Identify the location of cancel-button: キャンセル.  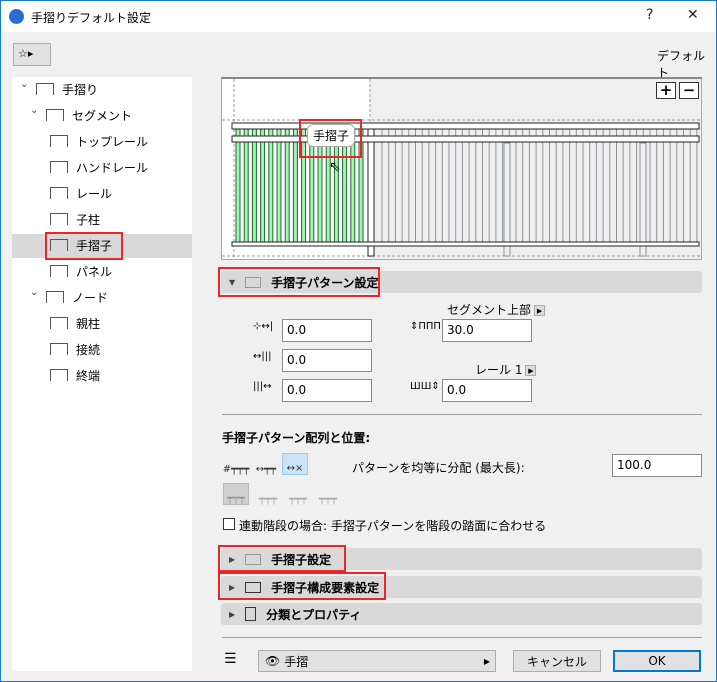
(557, 661).